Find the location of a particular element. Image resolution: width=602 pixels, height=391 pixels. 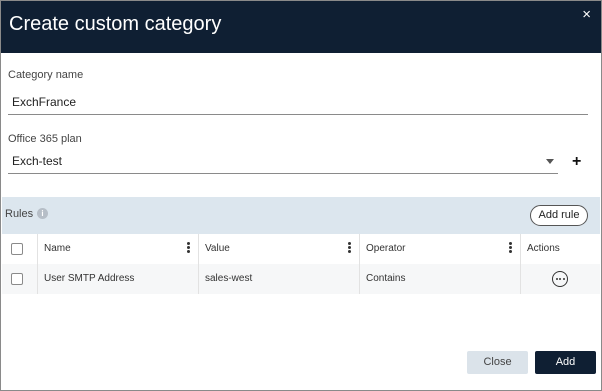

column-header-name: Name is located at coordinates (57, 249).